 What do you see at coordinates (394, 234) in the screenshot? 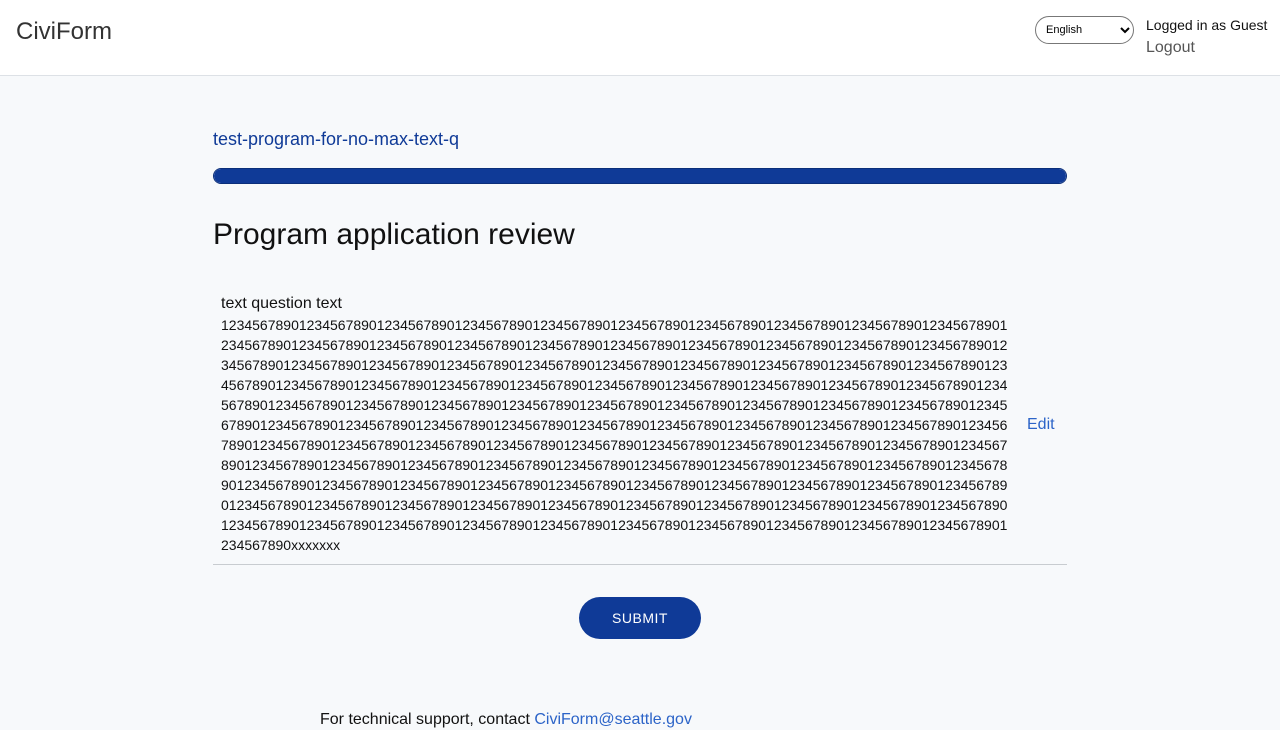
I see `page-title: Program application review` at bounding box center [394, 234].